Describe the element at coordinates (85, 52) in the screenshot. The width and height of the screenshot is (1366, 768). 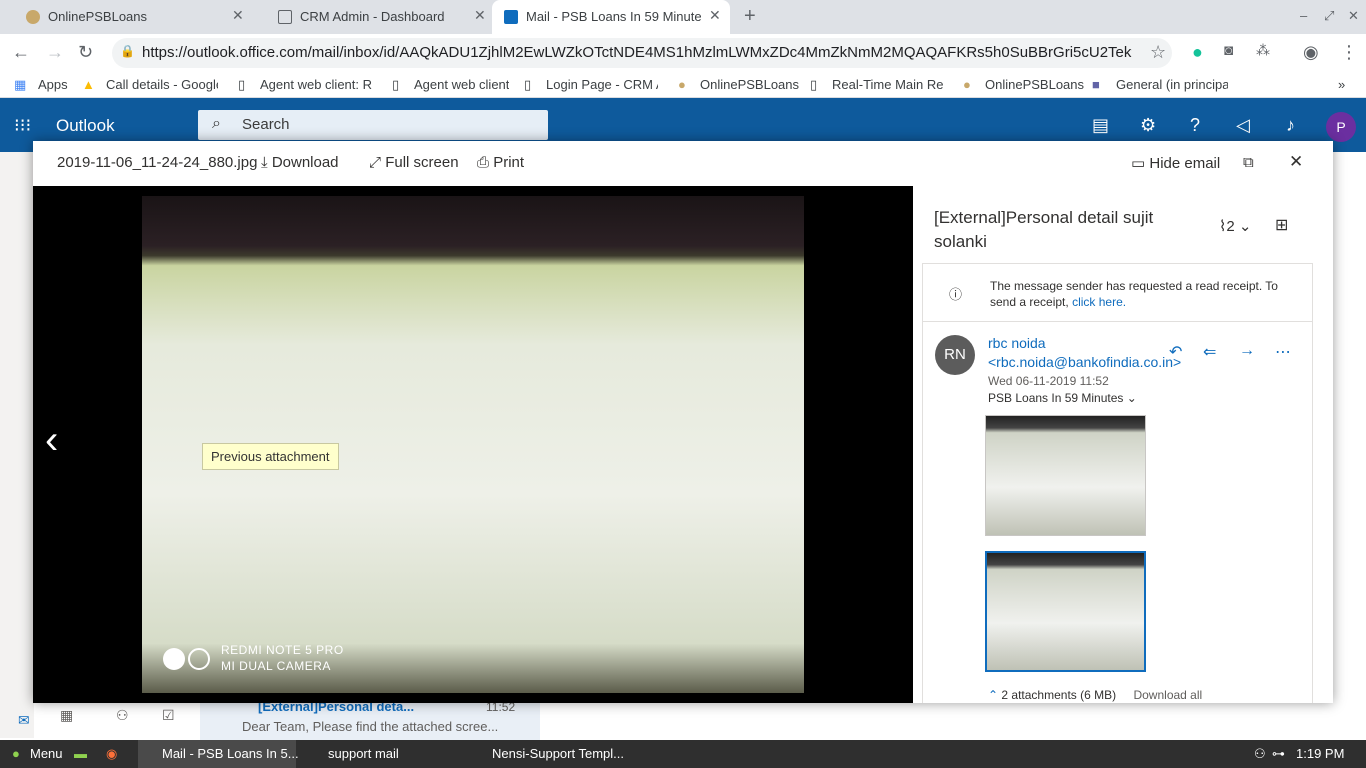
I see `reload-icon: ↻` at that location.